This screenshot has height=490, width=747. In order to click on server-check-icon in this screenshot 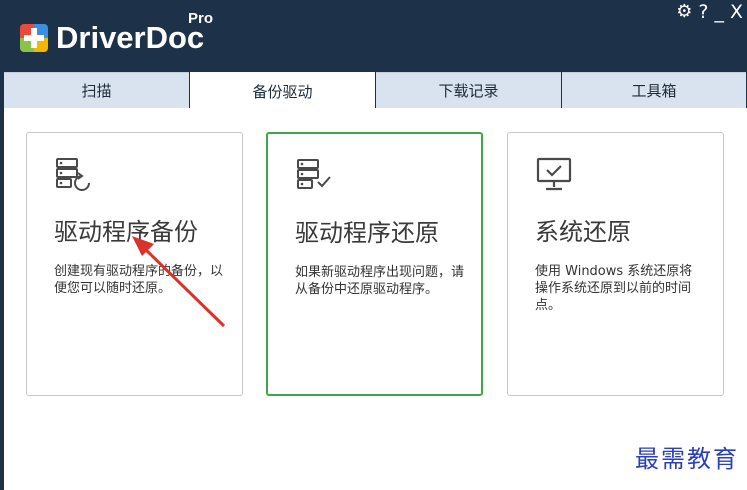, I will do `click(315, 177)`.